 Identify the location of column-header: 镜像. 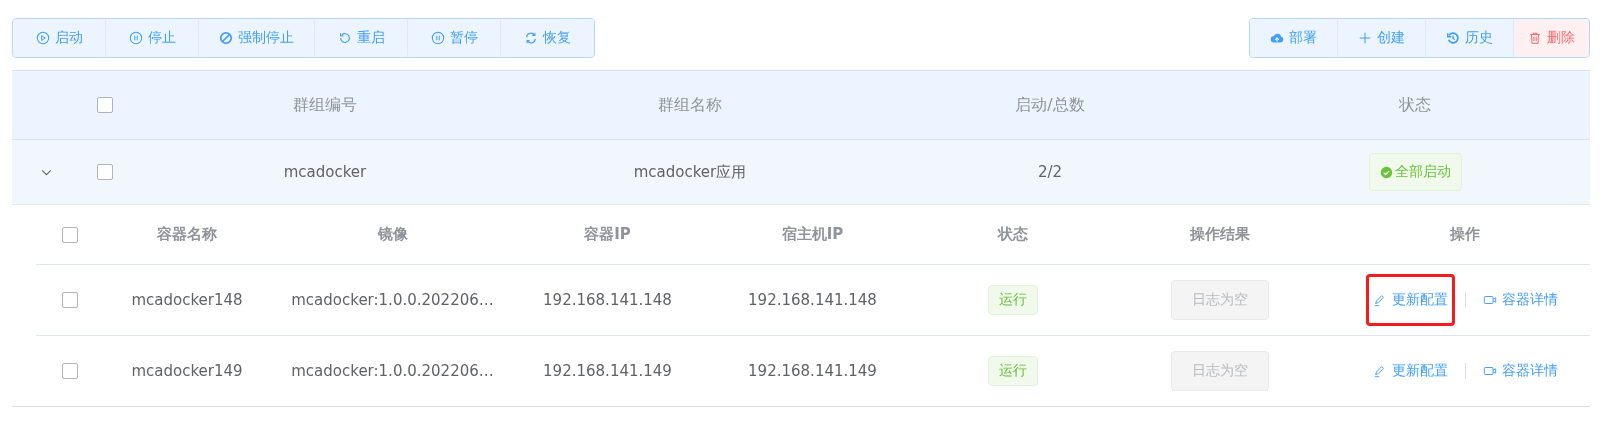
(392, 234).